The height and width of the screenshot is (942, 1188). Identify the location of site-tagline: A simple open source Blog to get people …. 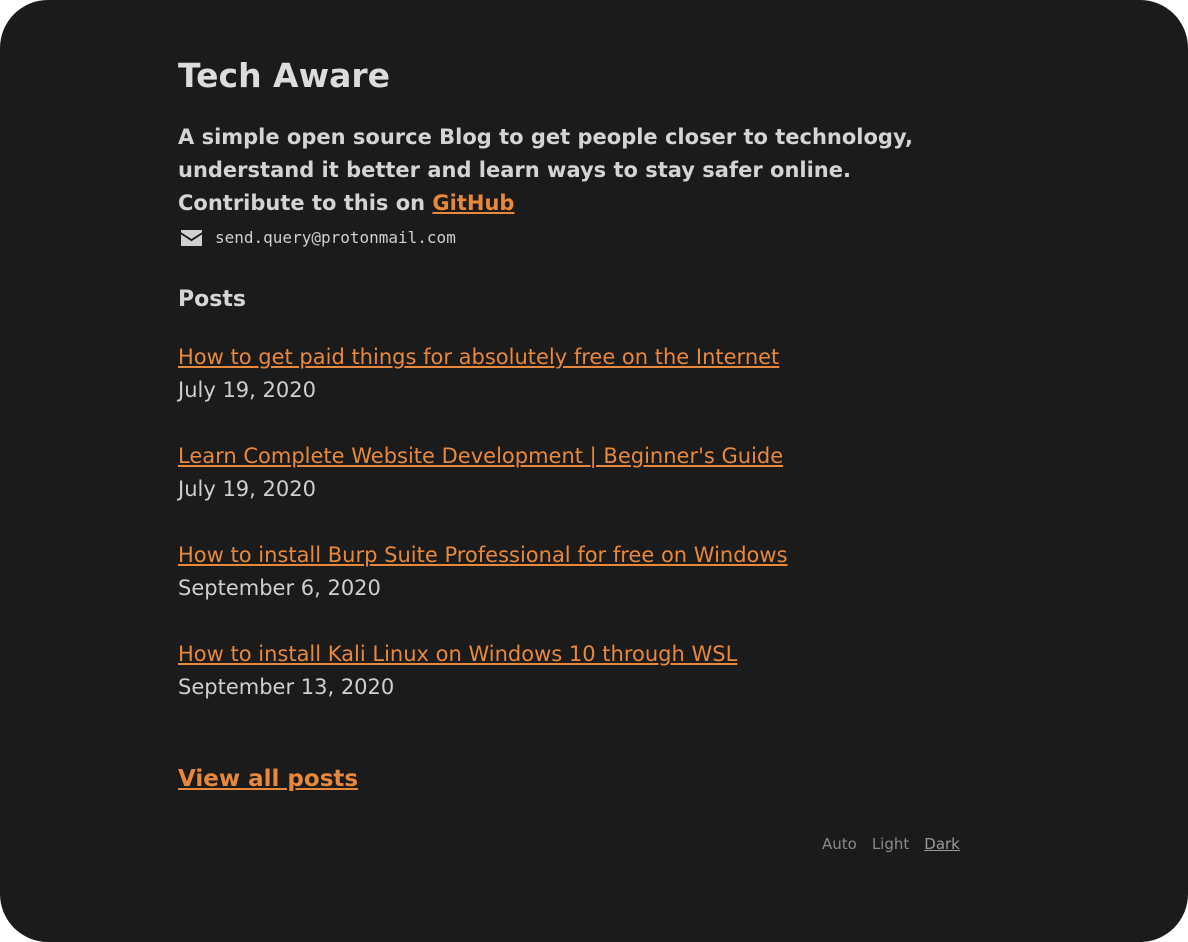
(578, 170).